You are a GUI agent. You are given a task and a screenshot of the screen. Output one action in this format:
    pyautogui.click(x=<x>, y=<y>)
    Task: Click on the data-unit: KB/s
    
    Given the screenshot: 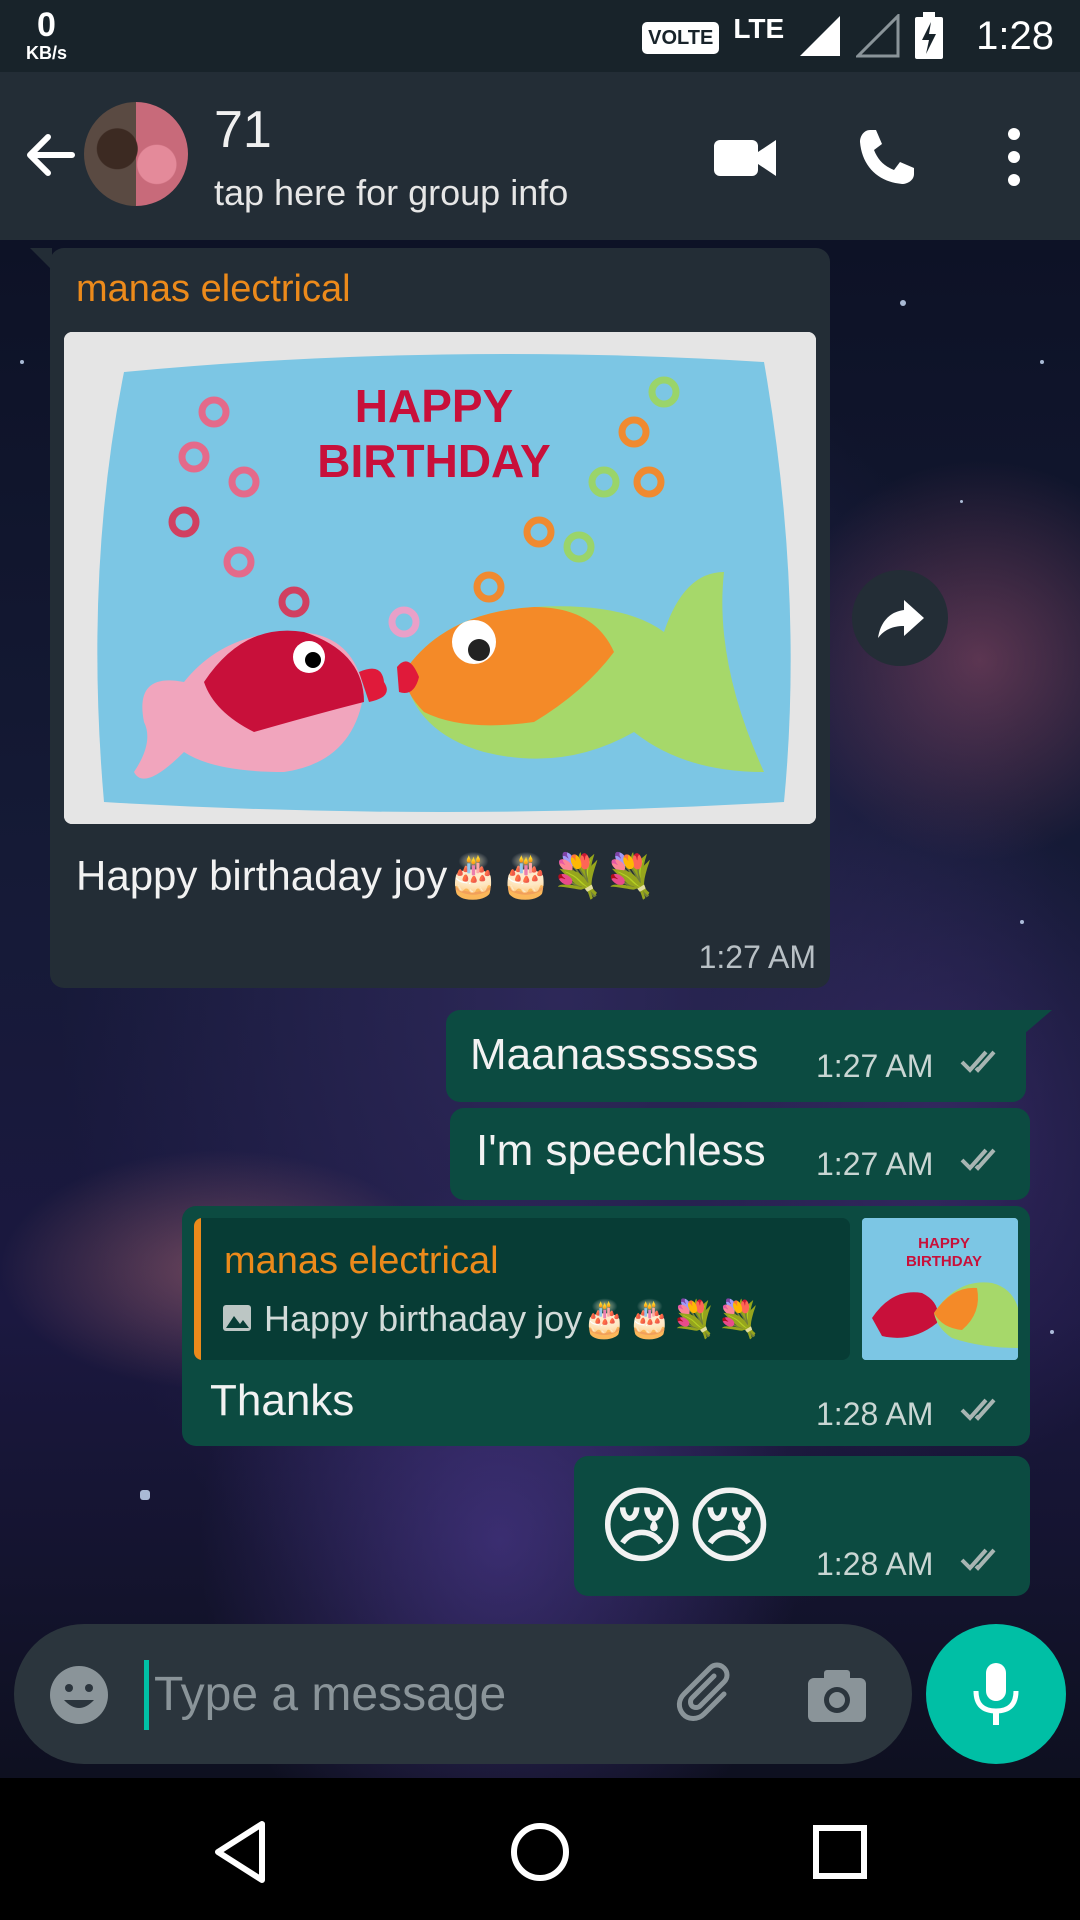 What is the action you would take?
    pyautogui.click(x=47, y=53)
    